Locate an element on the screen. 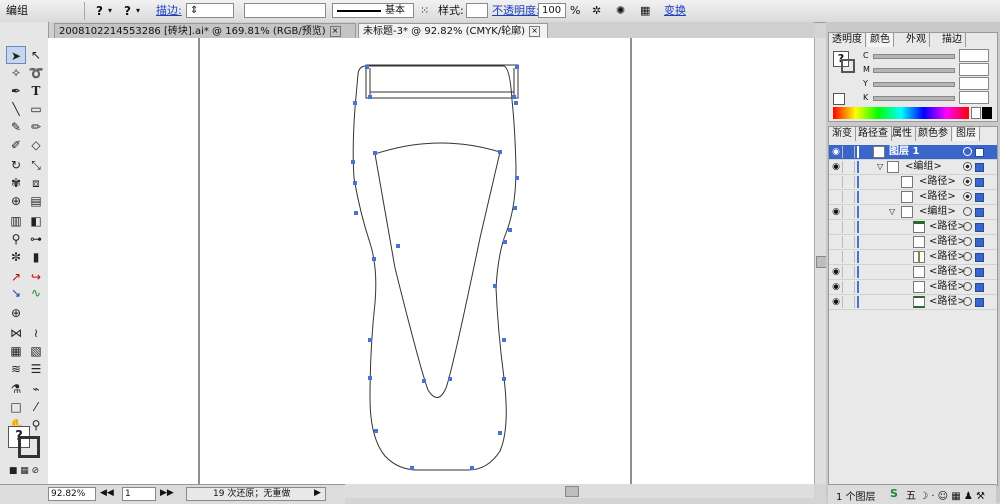  cyan-value-input is located at coordinates (974, 55).